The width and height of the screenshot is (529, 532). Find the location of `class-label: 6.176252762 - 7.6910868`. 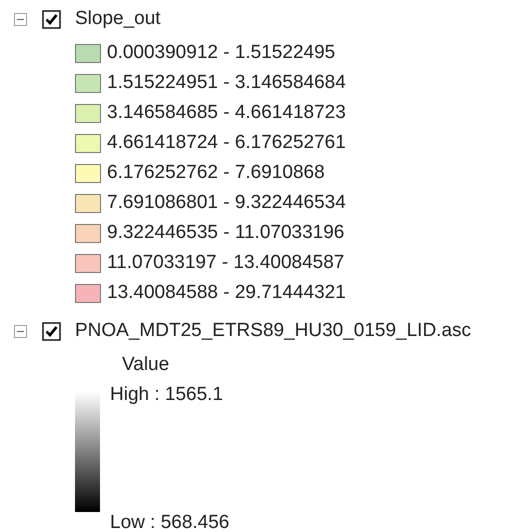

class-label: 6.176252762 - 7.6910868 is located at coordinates (216, 173).